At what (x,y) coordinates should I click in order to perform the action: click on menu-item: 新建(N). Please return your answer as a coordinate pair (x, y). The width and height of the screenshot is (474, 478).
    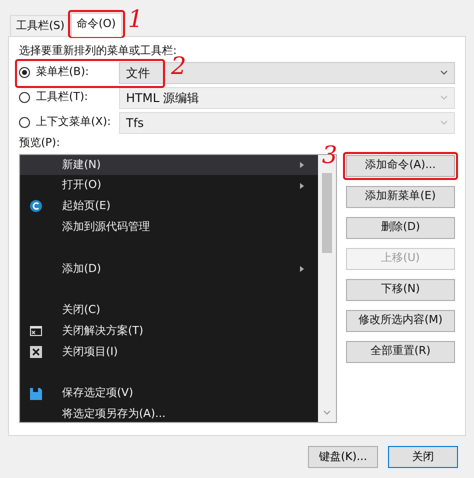
    Looking at the image, I should click on (169, 165).